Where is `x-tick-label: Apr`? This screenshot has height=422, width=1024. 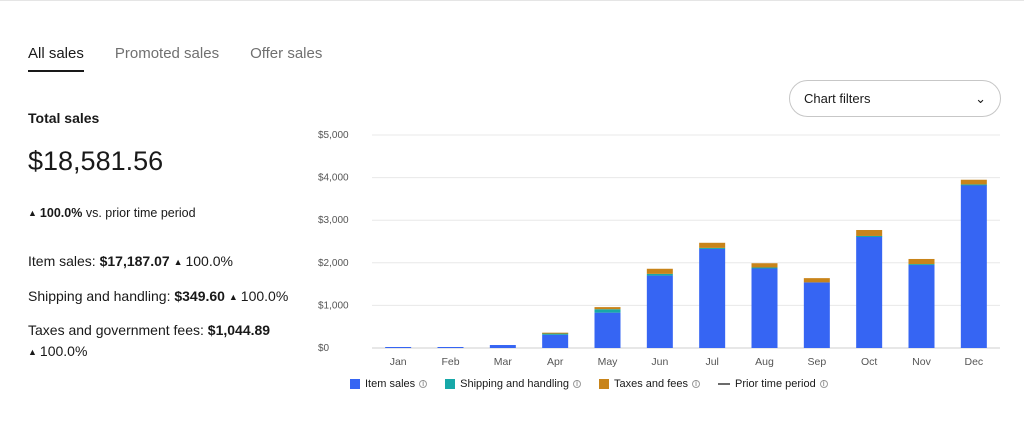 x-tick-label: Apr is located at coordinates (555, 362).